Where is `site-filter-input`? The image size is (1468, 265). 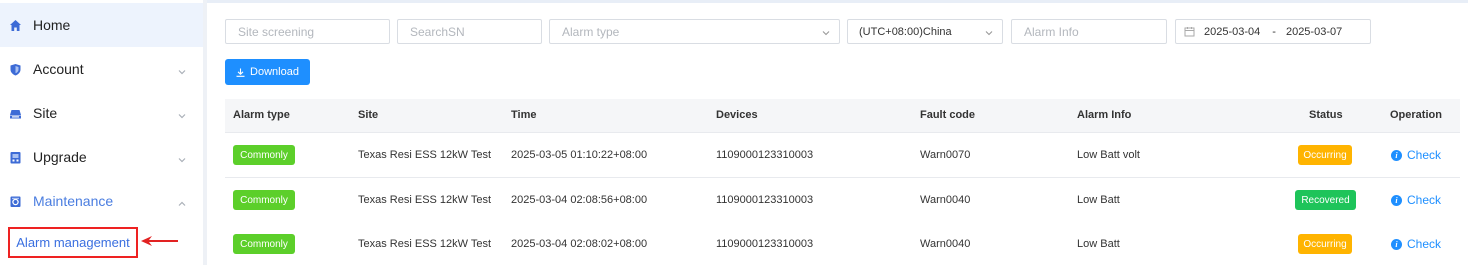
site-filter-input is located at coordinates (307, 31).